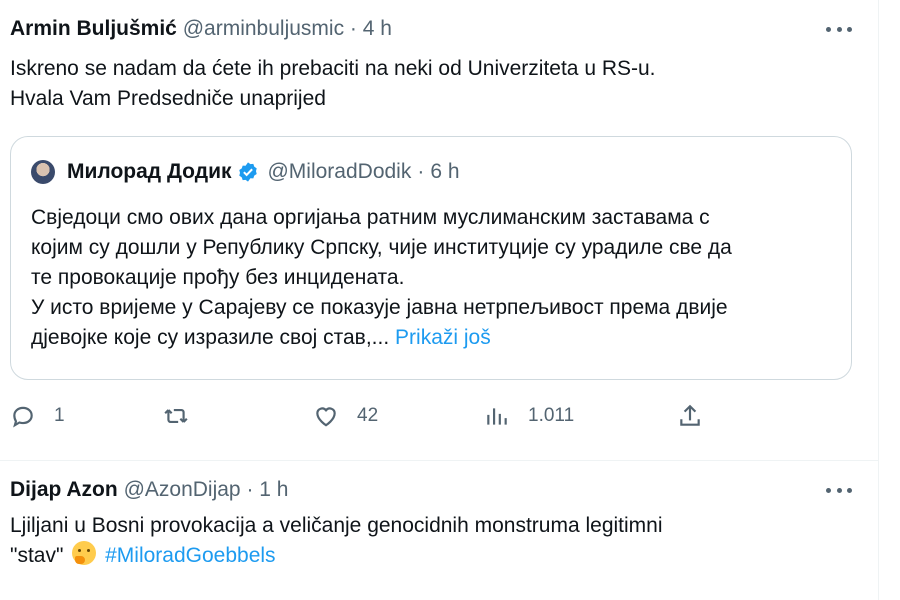  What do you see at coordinates (439, 416) in the screenshot?
I see `tweet-actions: 1 42 1.011` at bounding box center [439, 416].